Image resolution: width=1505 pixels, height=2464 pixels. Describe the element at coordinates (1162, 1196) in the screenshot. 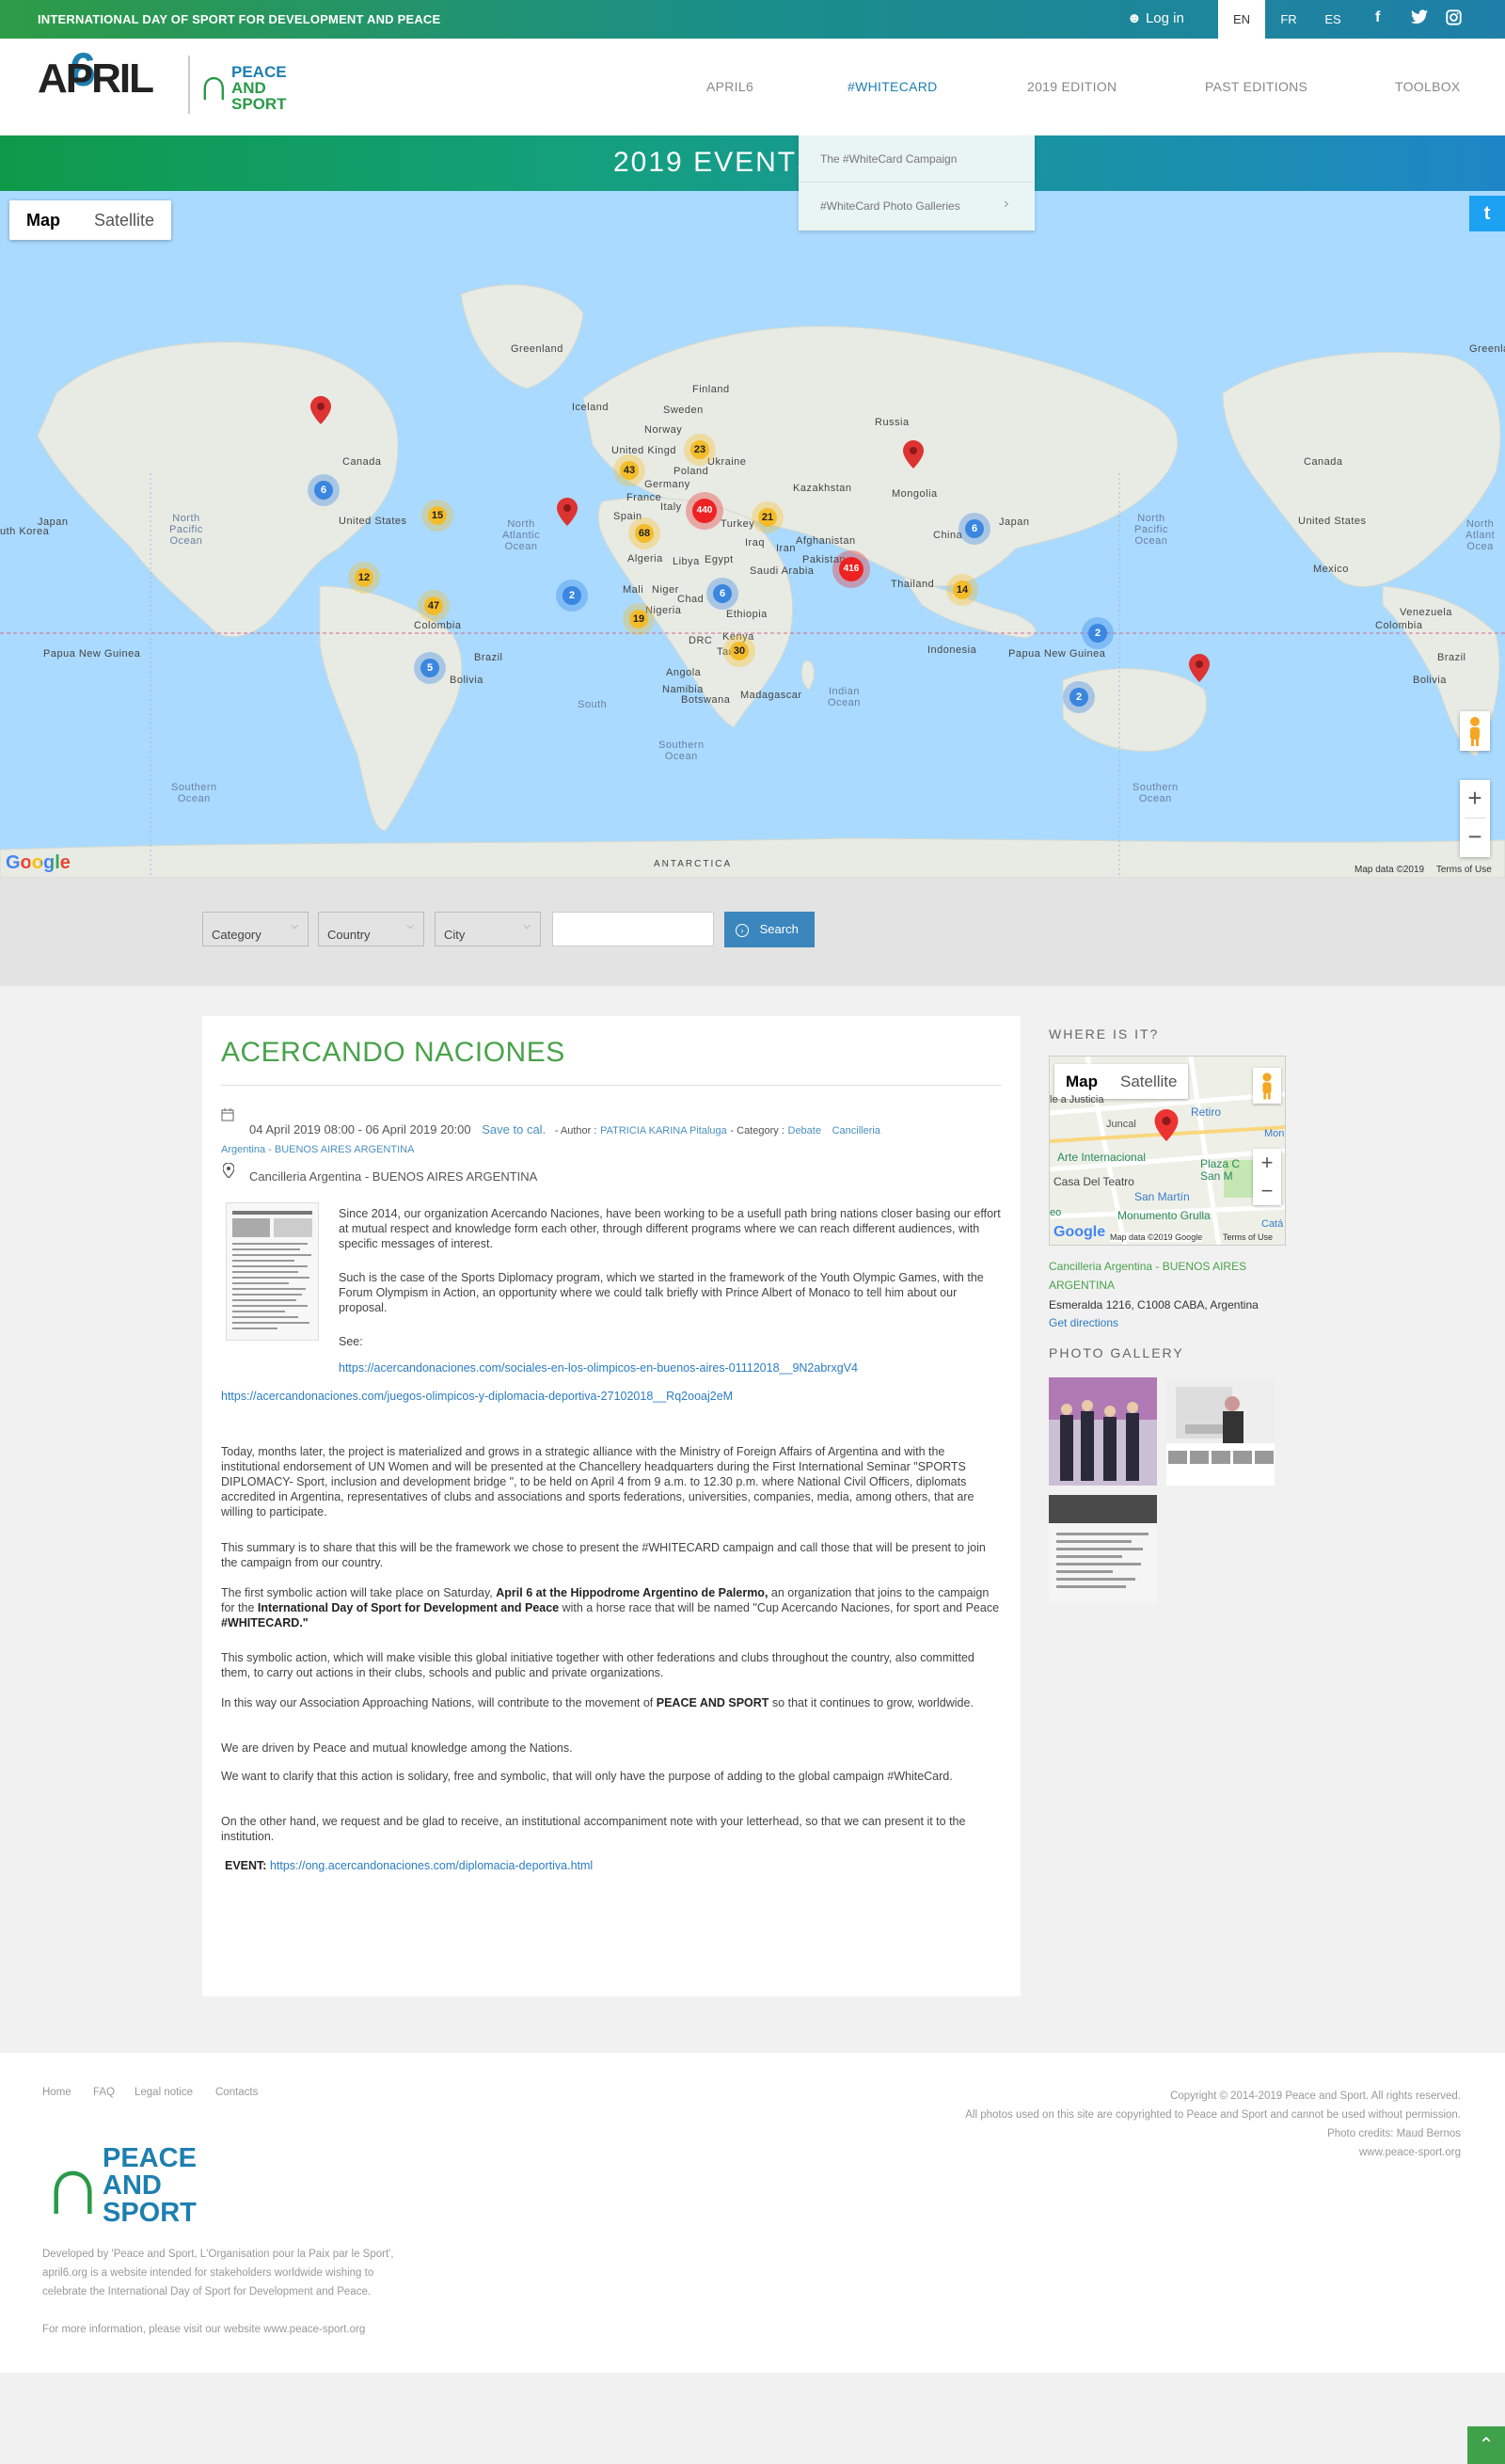

I see `location-map-label-san-martin: San Martín` at that location.